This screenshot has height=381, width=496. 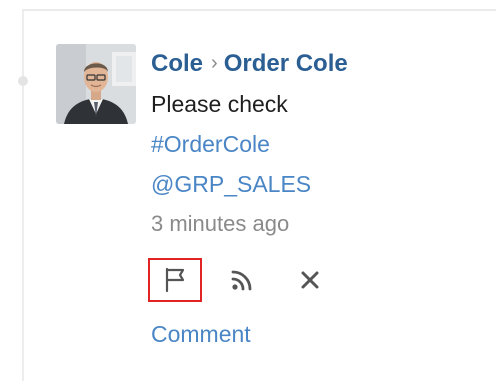 I want to click on mention-link: @GRP_SALES, so click(x=316, y=184).